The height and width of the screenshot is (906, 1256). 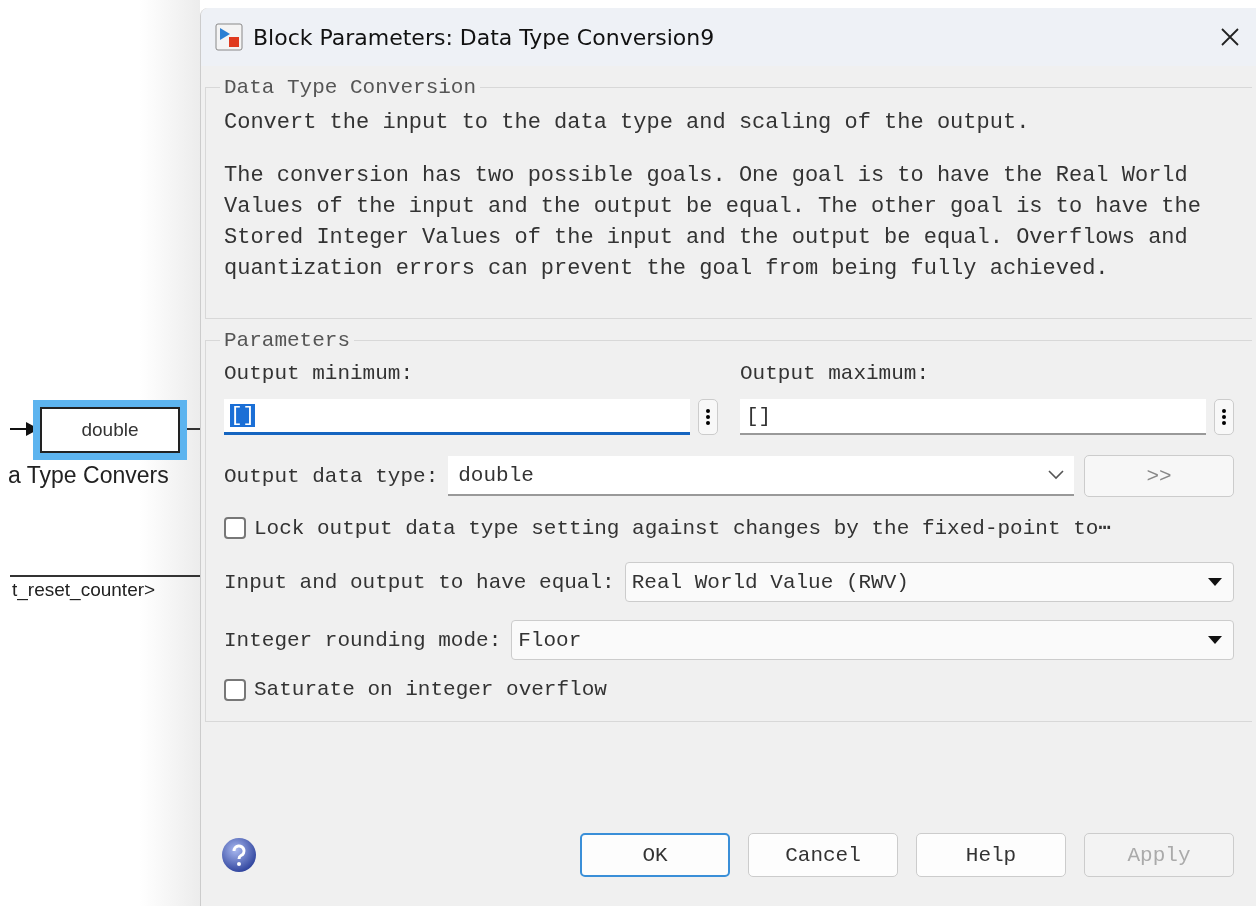 What do you see at coordinates (287, 340) in the screenshot?
I see `group-title: Parameters` at bounding box center [287, 340].